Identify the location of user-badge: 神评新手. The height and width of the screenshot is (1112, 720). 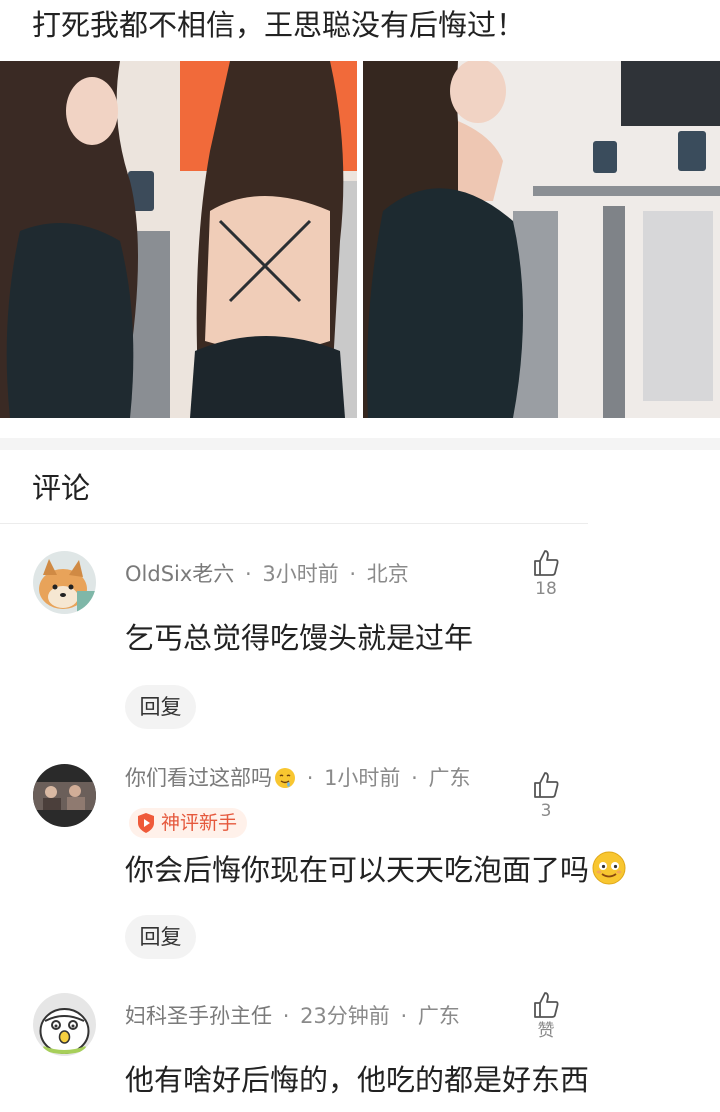
(188, 823).